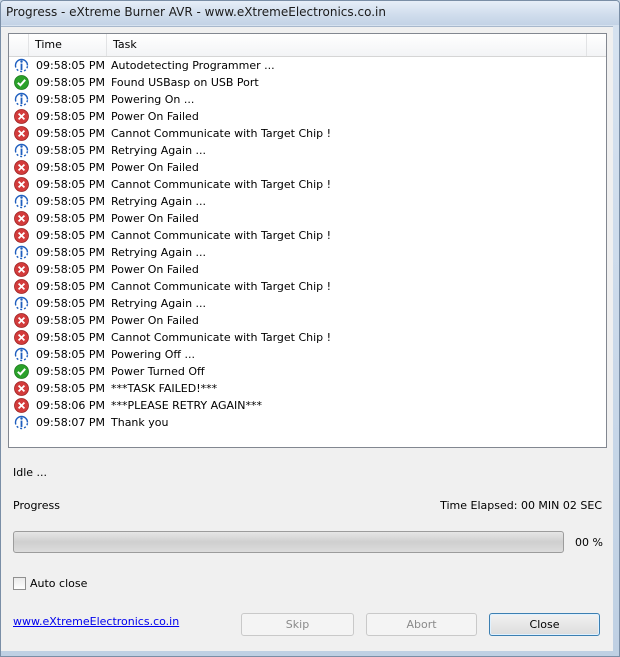 This screenshot has width=620, height=657. I want to click on icon-column-header, so click(19, 45).